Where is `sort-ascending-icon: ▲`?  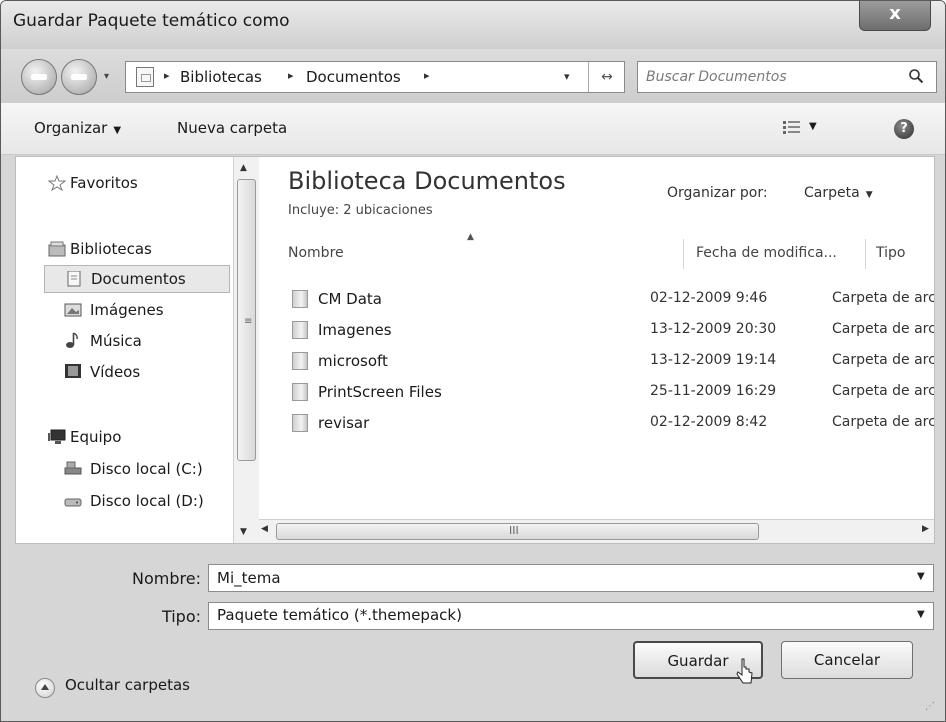
sort-ascending-icon: ▲ is located at coordinates (470, 237).